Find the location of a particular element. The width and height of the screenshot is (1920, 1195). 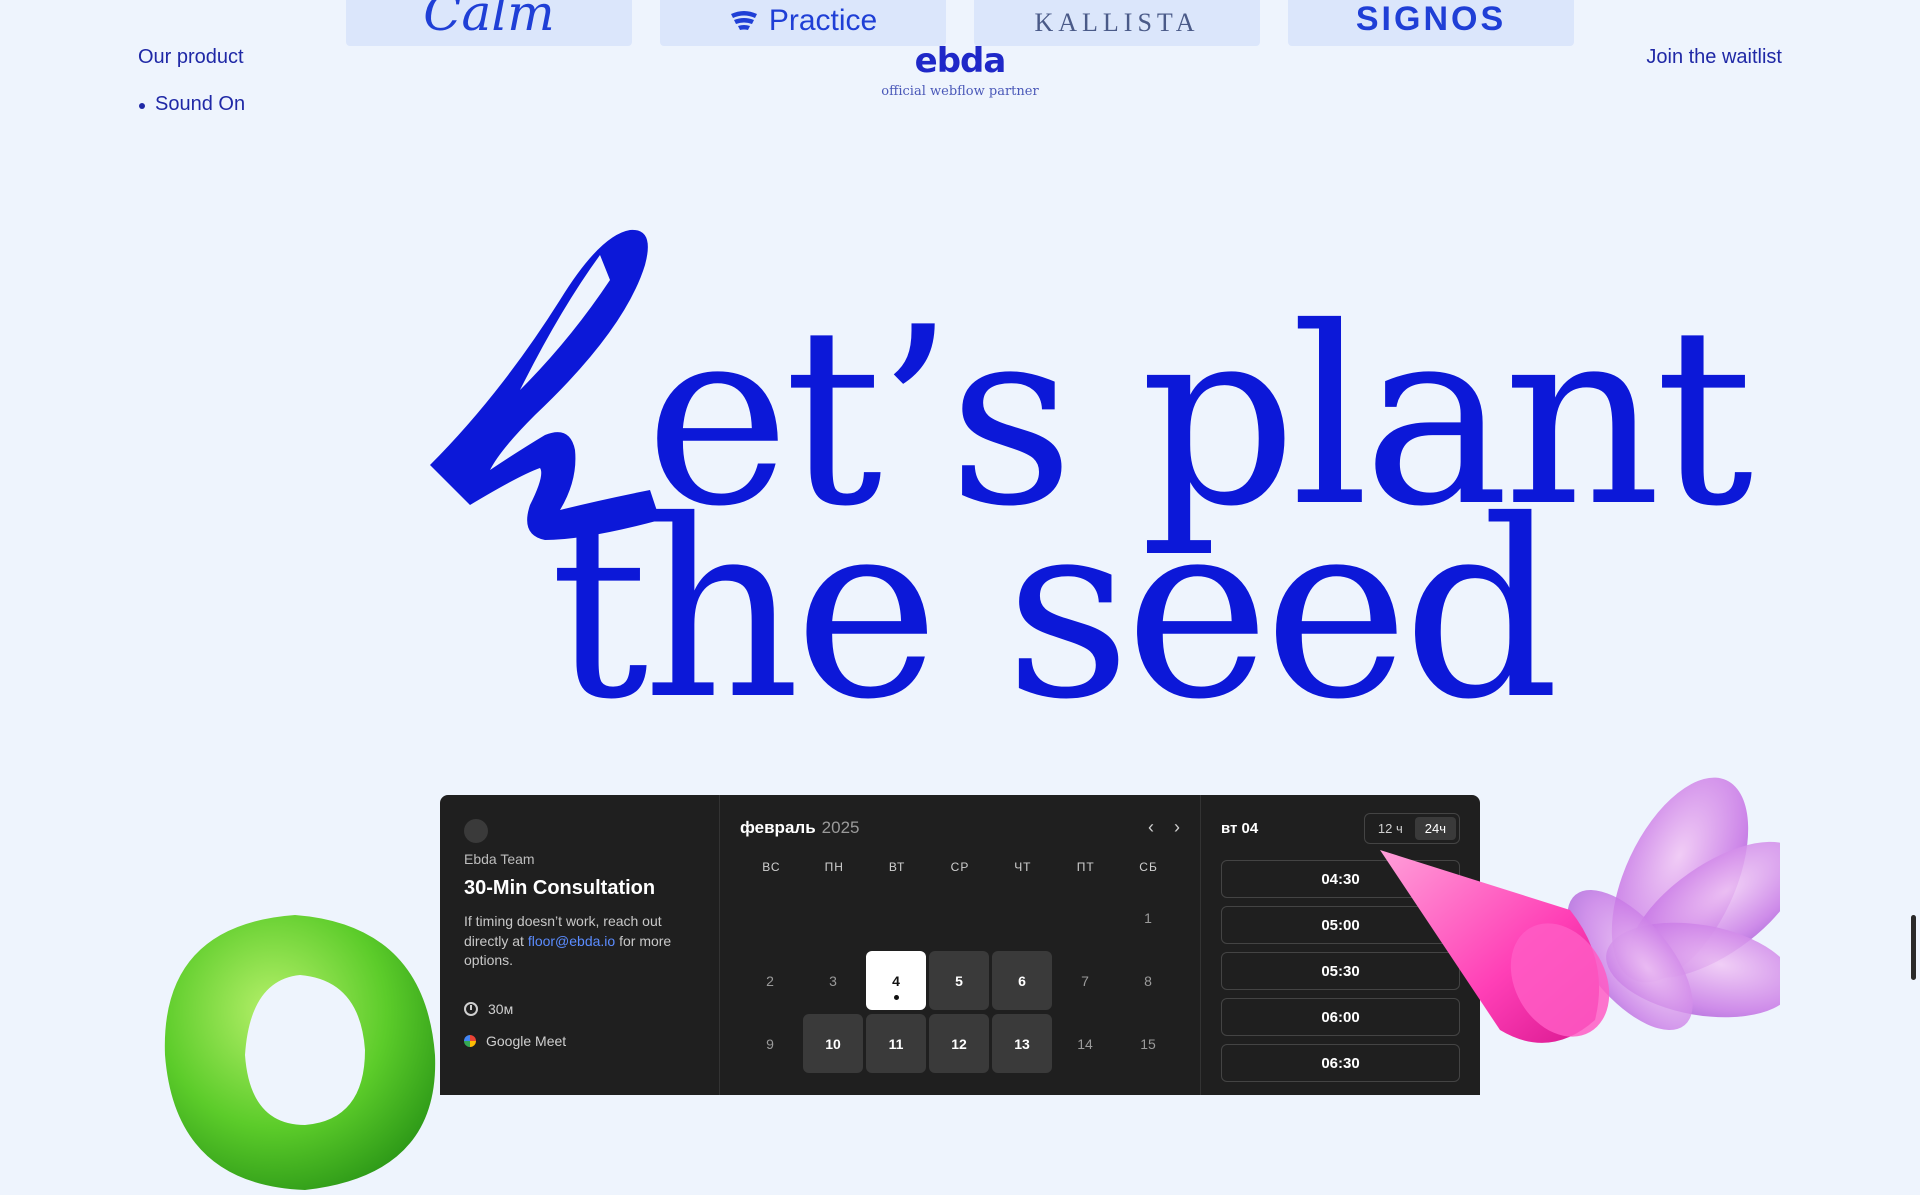

logo-card-kallista: KALLISTA is located at coordinates (1117, 23).